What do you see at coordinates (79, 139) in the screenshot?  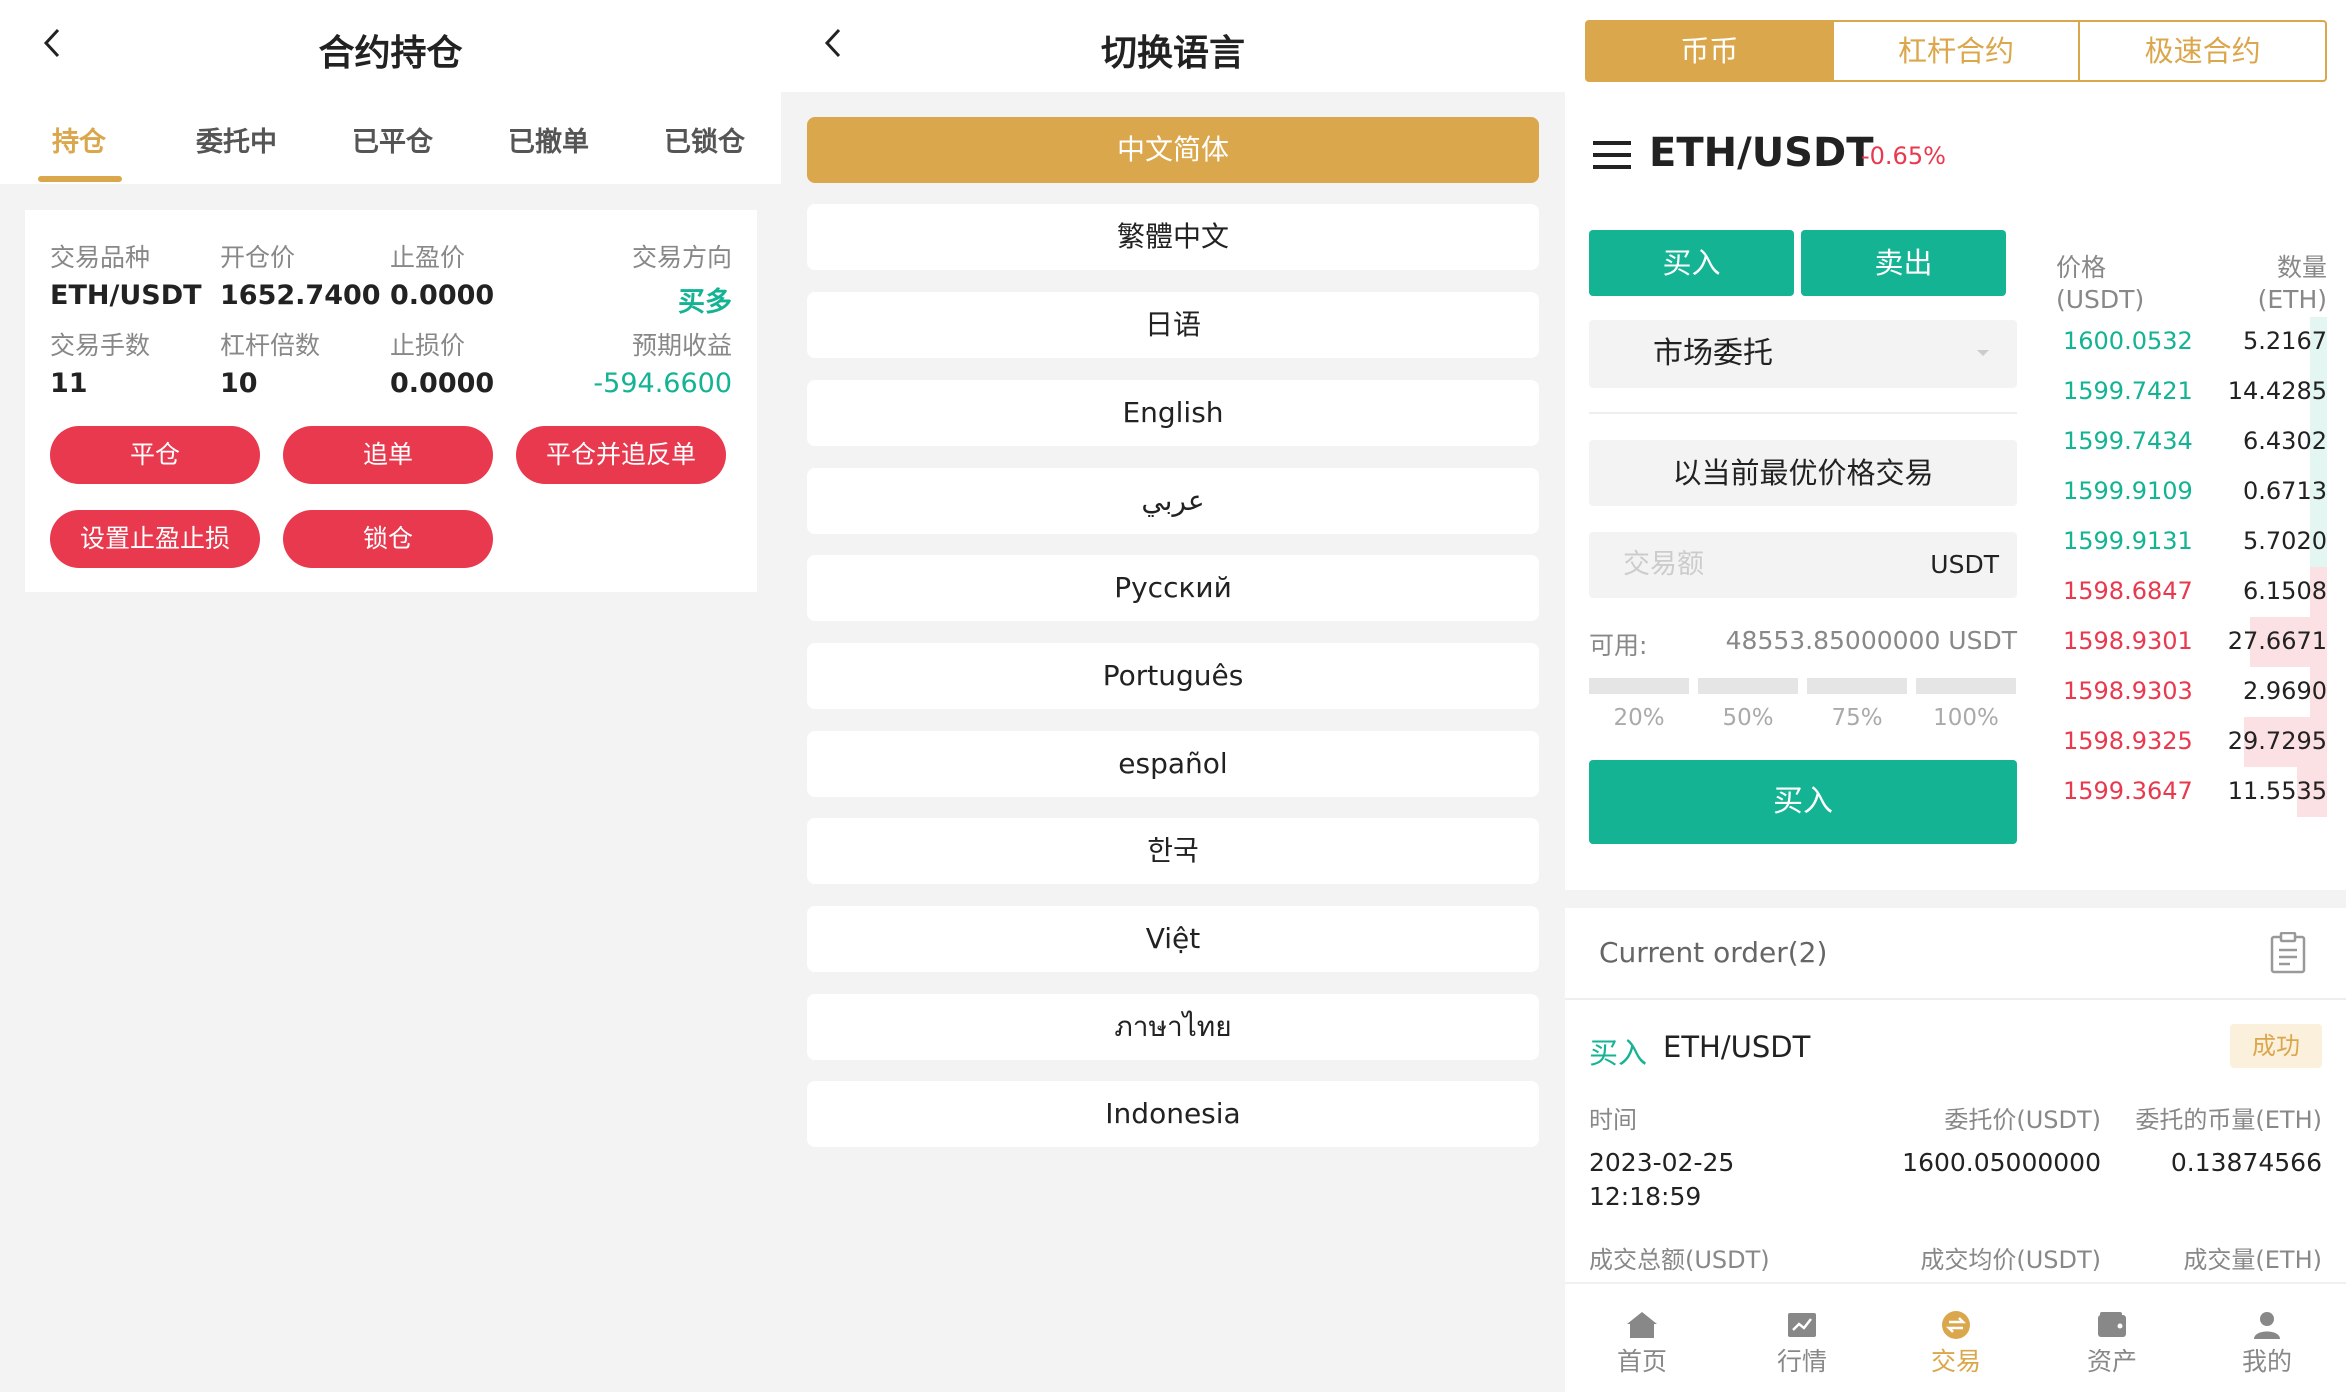 I see `tab-holding: 持仓` at bounding box center [79, 139].